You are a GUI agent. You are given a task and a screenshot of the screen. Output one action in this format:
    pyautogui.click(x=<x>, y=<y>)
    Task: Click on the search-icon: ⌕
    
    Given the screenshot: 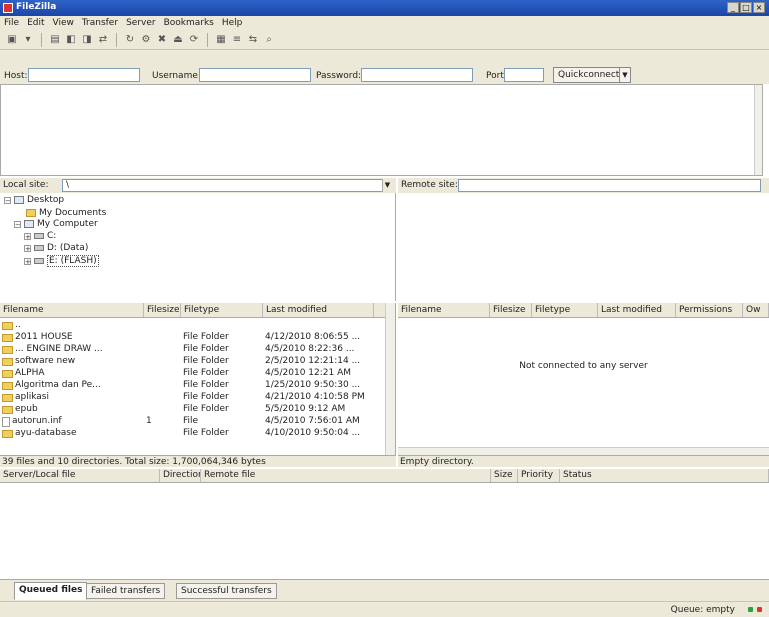 What is the action you would take?
    pyautogui.click(x=269, y=40)
    